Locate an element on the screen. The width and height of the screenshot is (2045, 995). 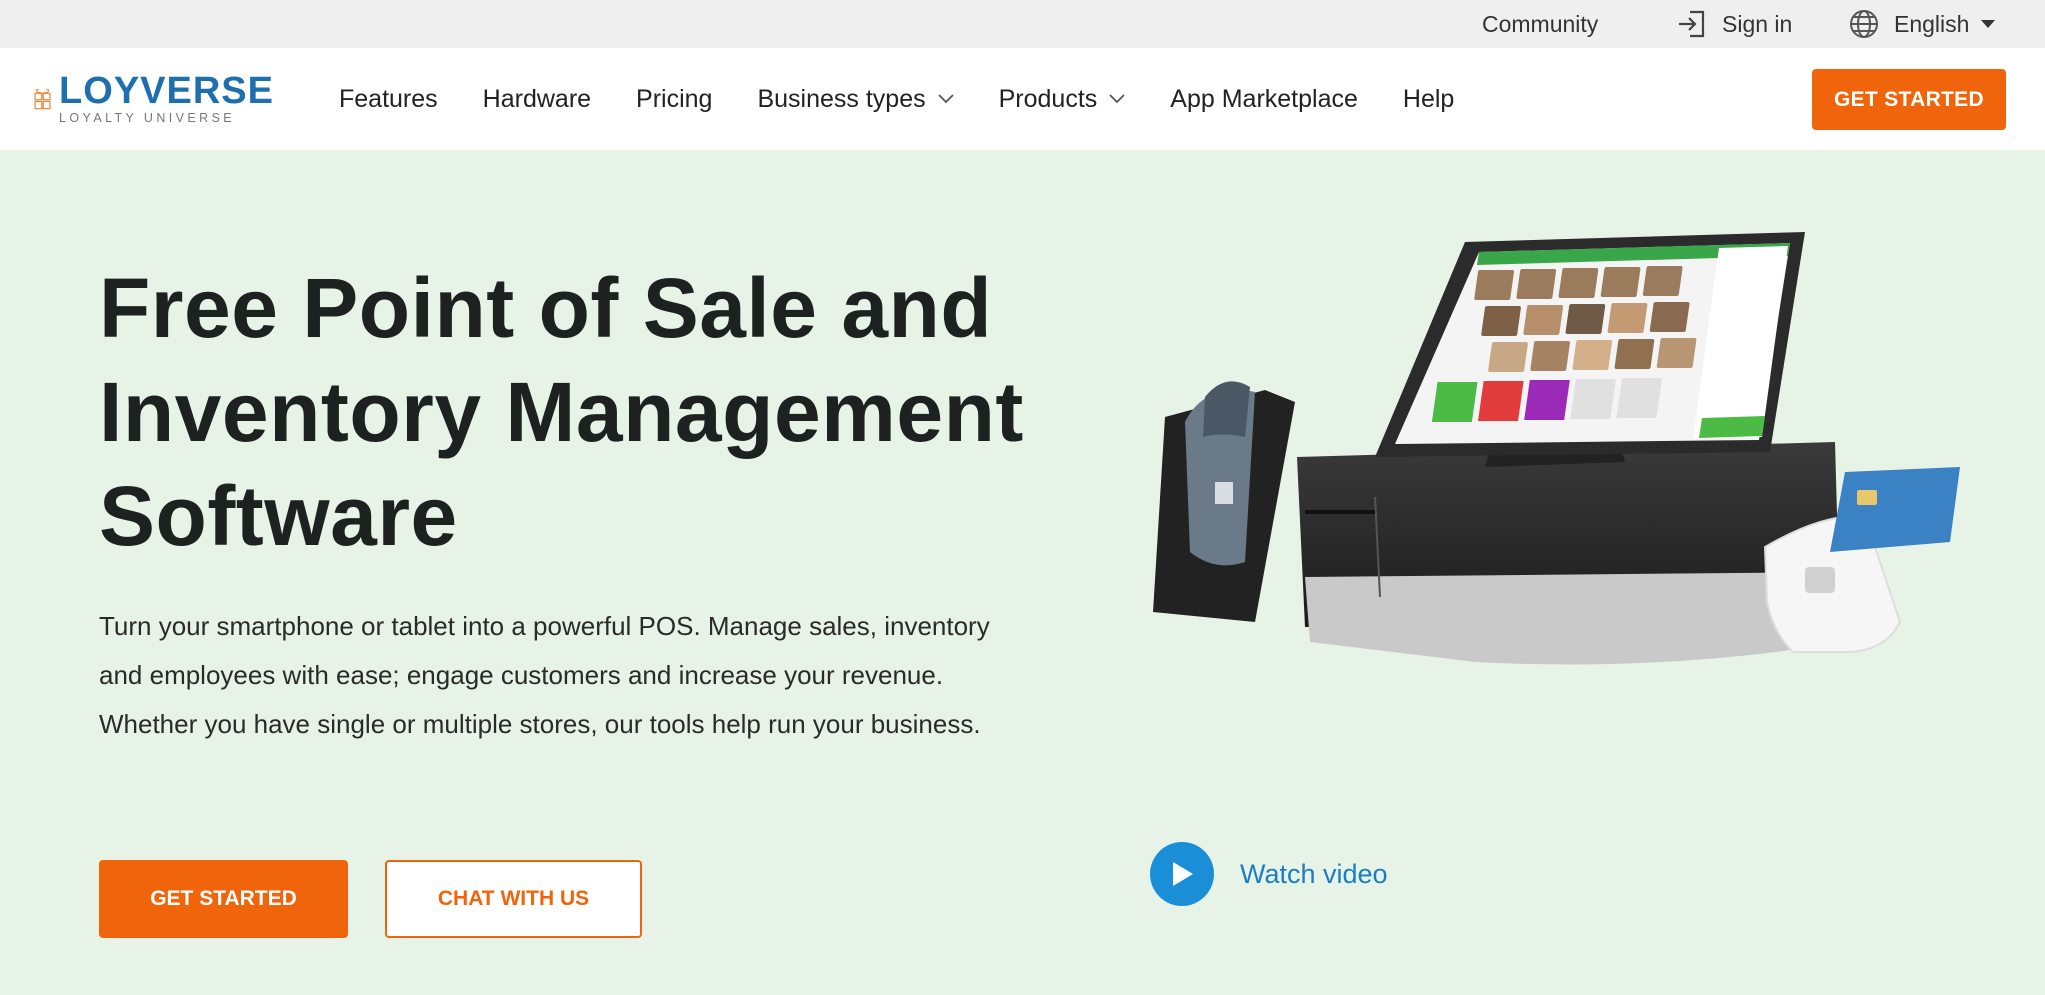
language-selector: English is located at coordinates (1928, 24).